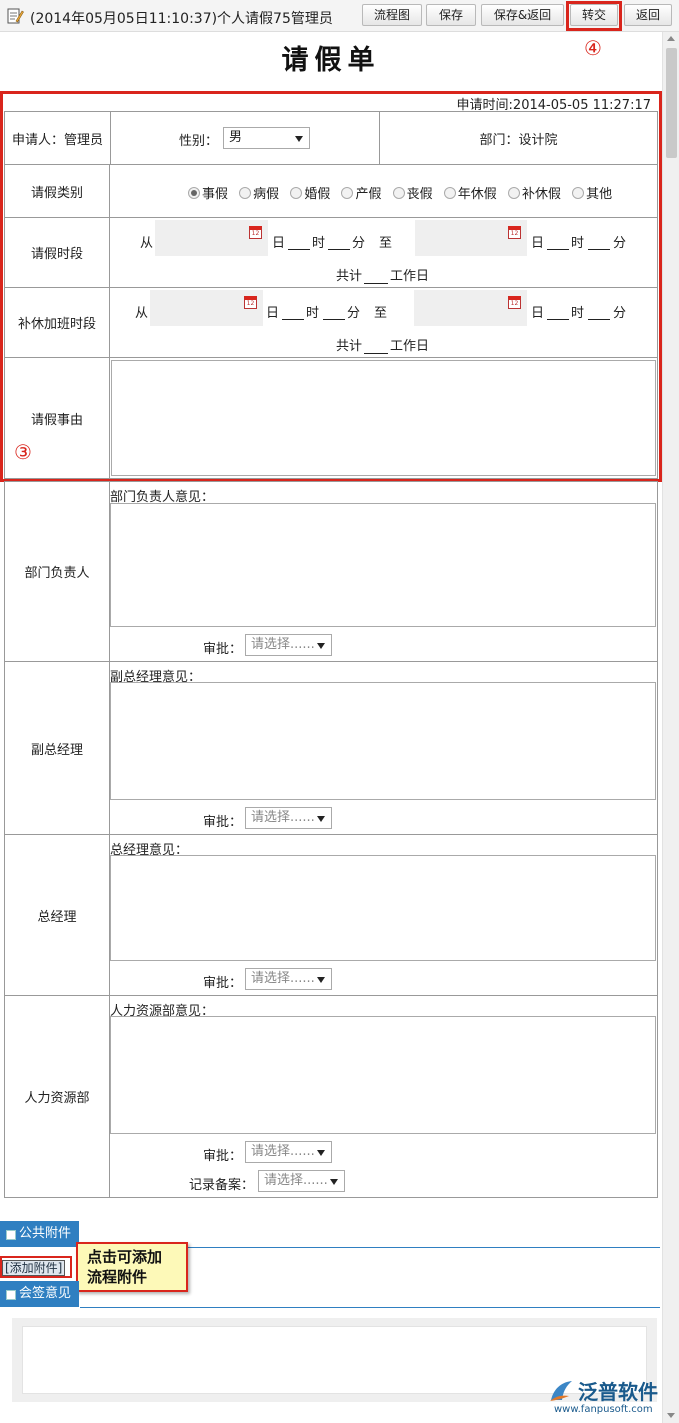 The width and height of the screenshot is (679, 1423). Describe the element at coordinates (15, 16) in the screenshot. I see `edit-document-icon` at that location.